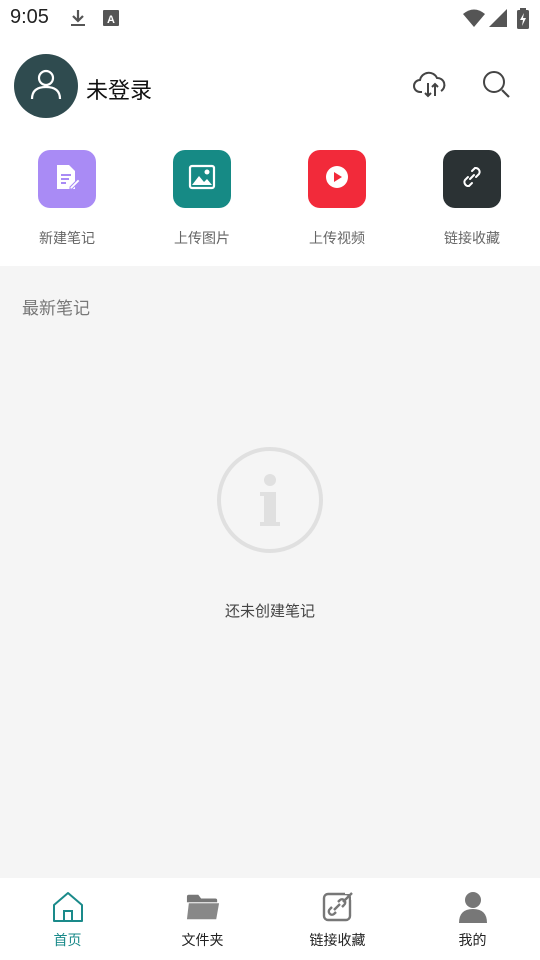 The image size is (540, 960). What do you see at coordinates (337, 239) in the screenshot?
I see `upload-video-label: 上传视频` at bounding box center [337, 239].